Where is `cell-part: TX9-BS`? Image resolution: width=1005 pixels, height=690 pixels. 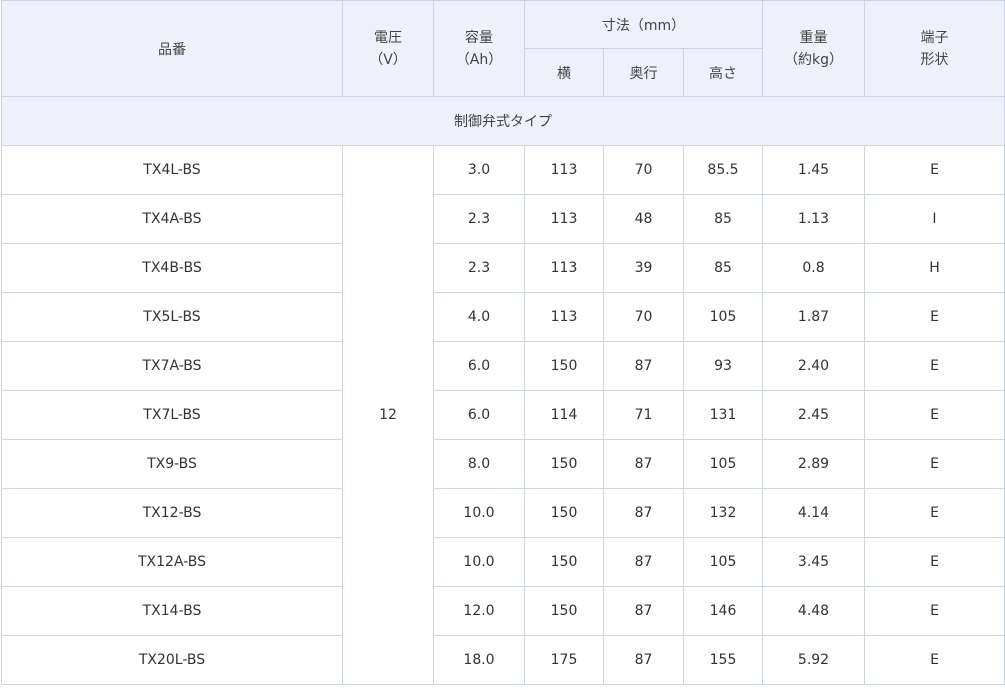
cell-part: TX9-BS is located at coordinates (172, 464).